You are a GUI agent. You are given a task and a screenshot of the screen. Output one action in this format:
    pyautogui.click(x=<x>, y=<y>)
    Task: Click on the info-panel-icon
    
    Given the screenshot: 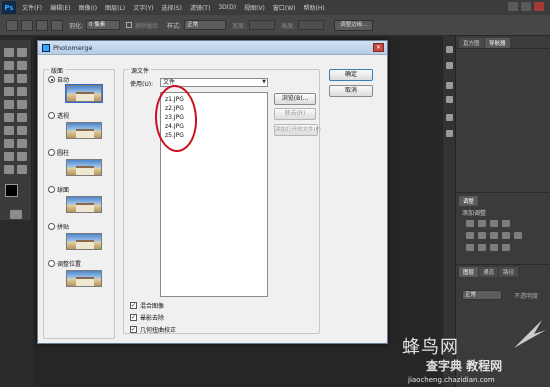 What is the action you would take?
    pyautogui.click(x=449, y=117)
    